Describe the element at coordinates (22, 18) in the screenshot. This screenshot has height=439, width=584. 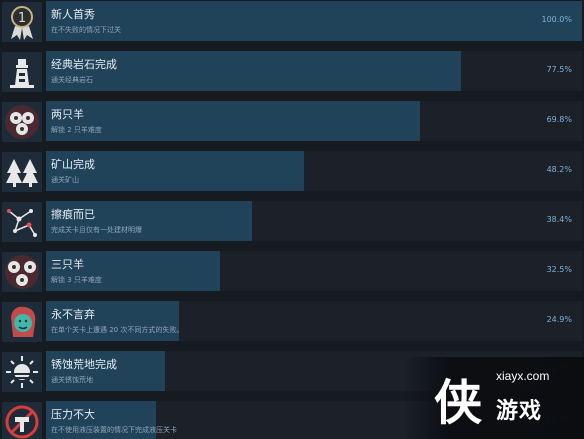
I see `svg-text: 1` at that location.